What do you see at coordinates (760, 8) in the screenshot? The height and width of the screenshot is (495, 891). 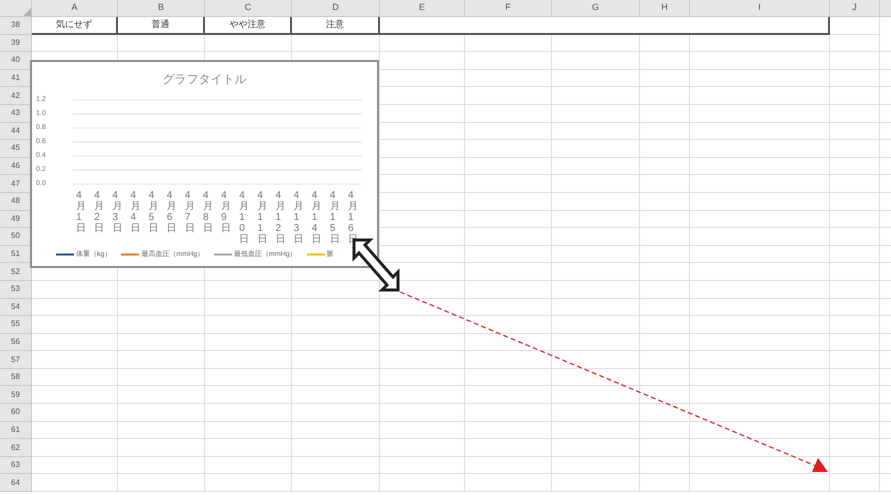 I see `column-header: I` at bounding box center [760, 8].